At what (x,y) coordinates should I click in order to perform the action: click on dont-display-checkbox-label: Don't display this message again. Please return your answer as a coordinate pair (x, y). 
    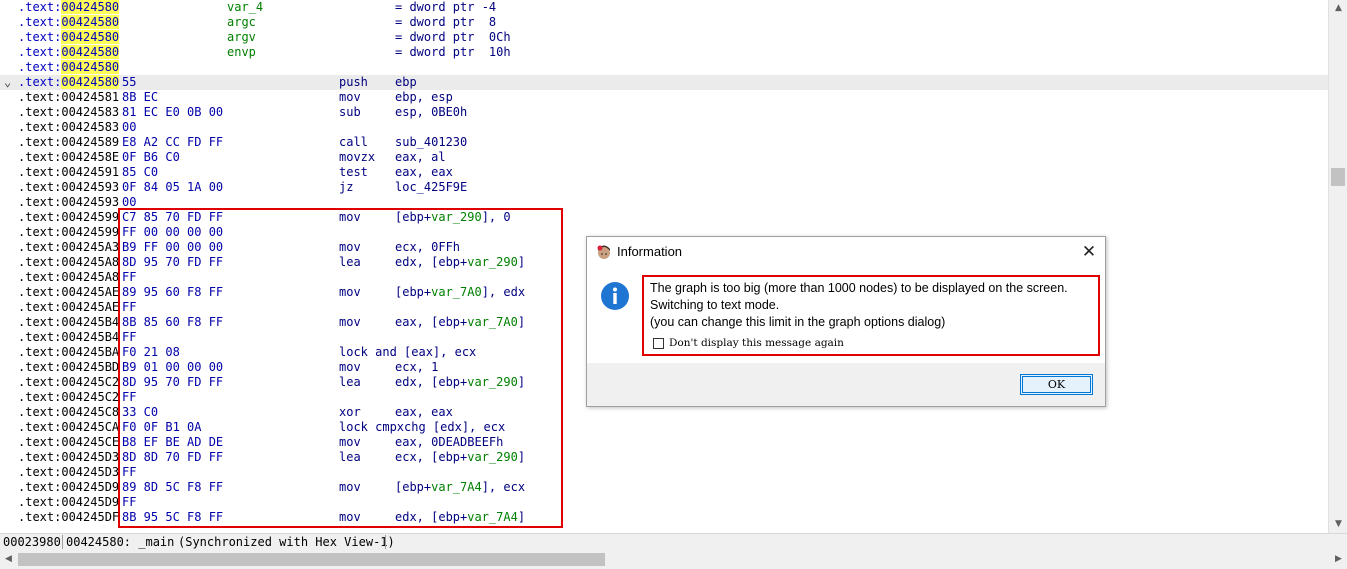
    Looking at the image, I should click on (756, 343).